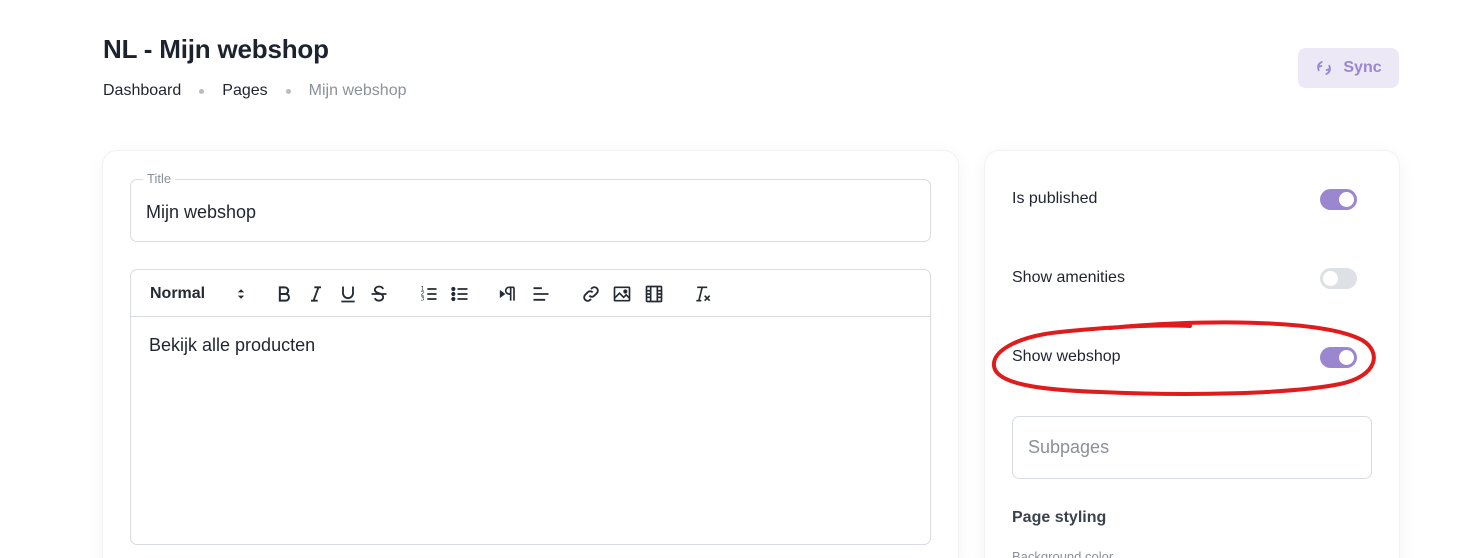  I want to click on clear-format-button, so click(703, 294).